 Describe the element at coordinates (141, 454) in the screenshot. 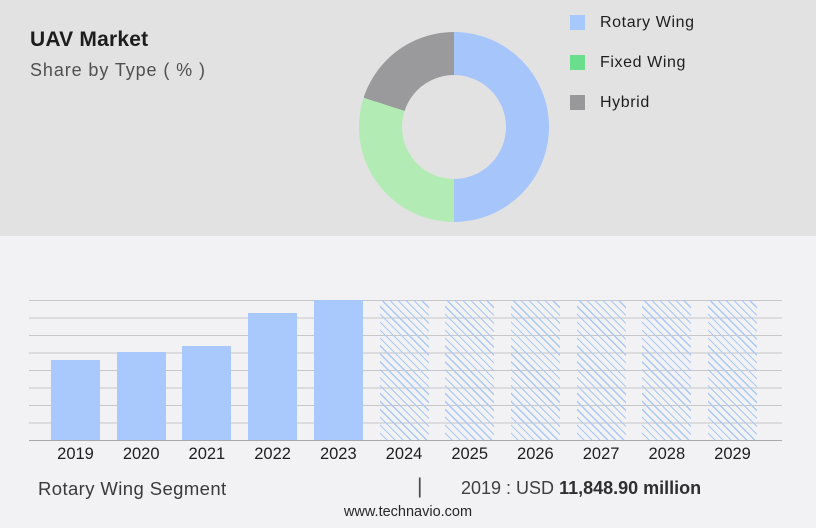

I see `x-axis-label-2020: 2020` at that location.